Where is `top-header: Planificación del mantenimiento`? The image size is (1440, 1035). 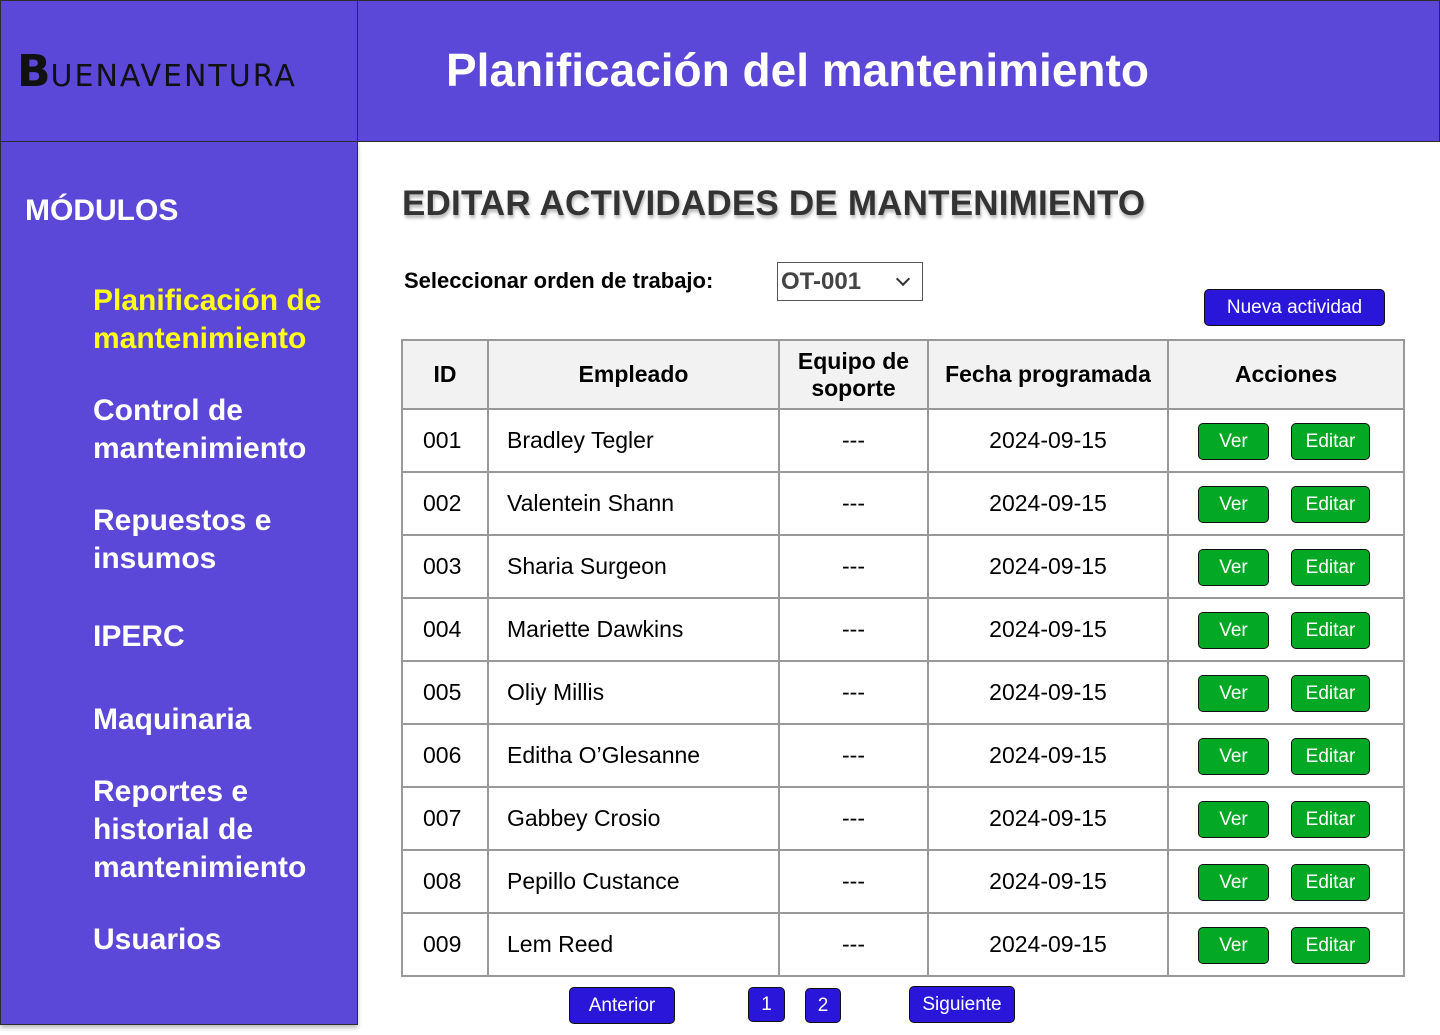 top-header: Planificación del mantenimiento is located at coordinates (898, 71).